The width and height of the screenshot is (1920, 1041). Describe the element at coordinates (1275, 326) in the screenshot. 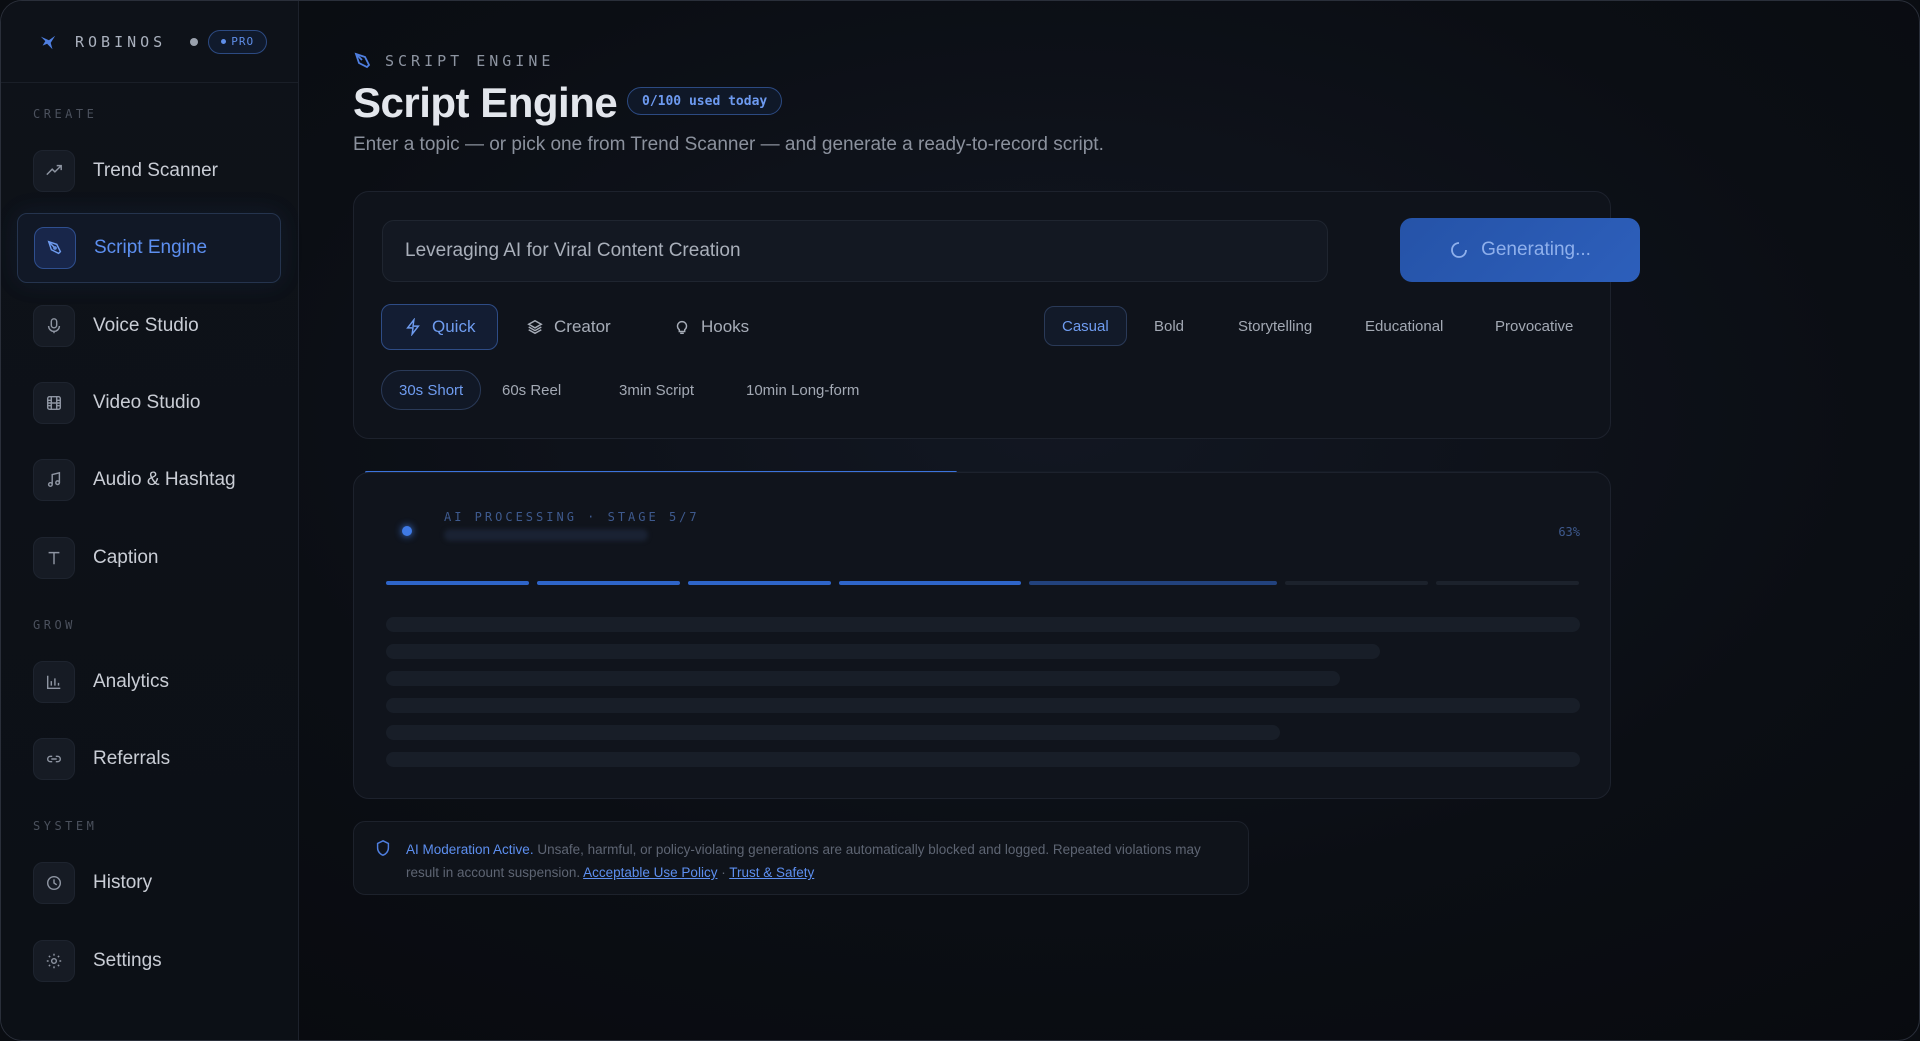

I see `tone-storytelling: Storytelling` at that location.